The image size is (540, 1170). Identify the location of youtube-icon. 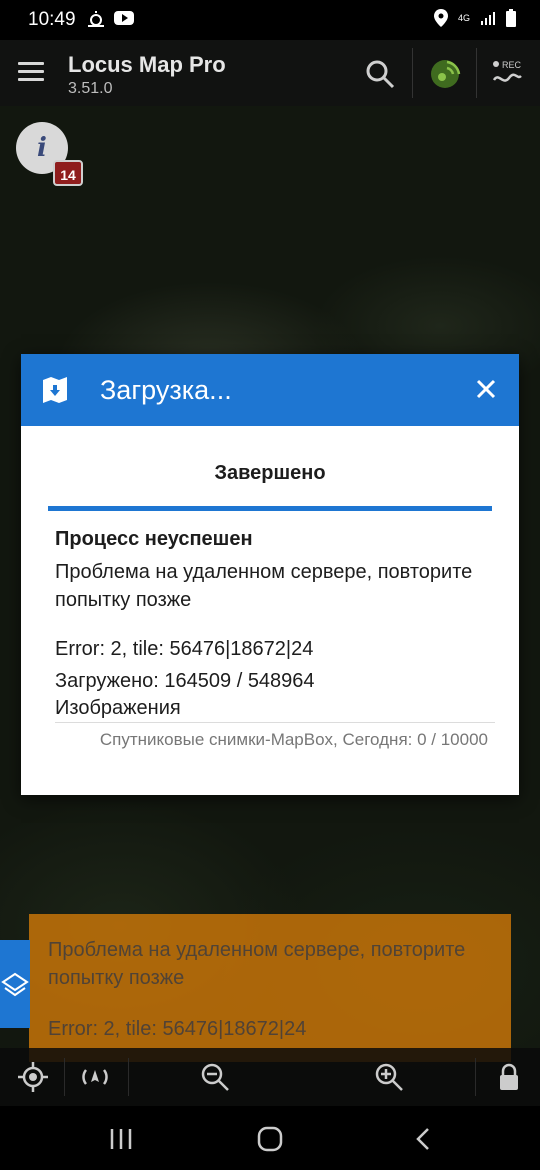
(124, 18).